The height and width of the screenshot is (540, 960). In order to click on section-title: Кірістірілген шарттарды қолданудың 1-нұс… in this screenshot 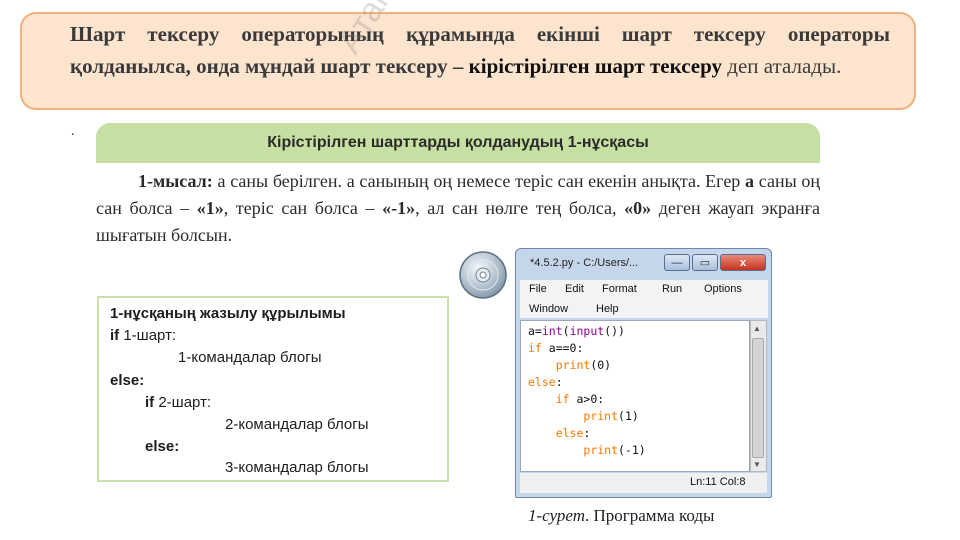, I will do `click(458, 142)`.